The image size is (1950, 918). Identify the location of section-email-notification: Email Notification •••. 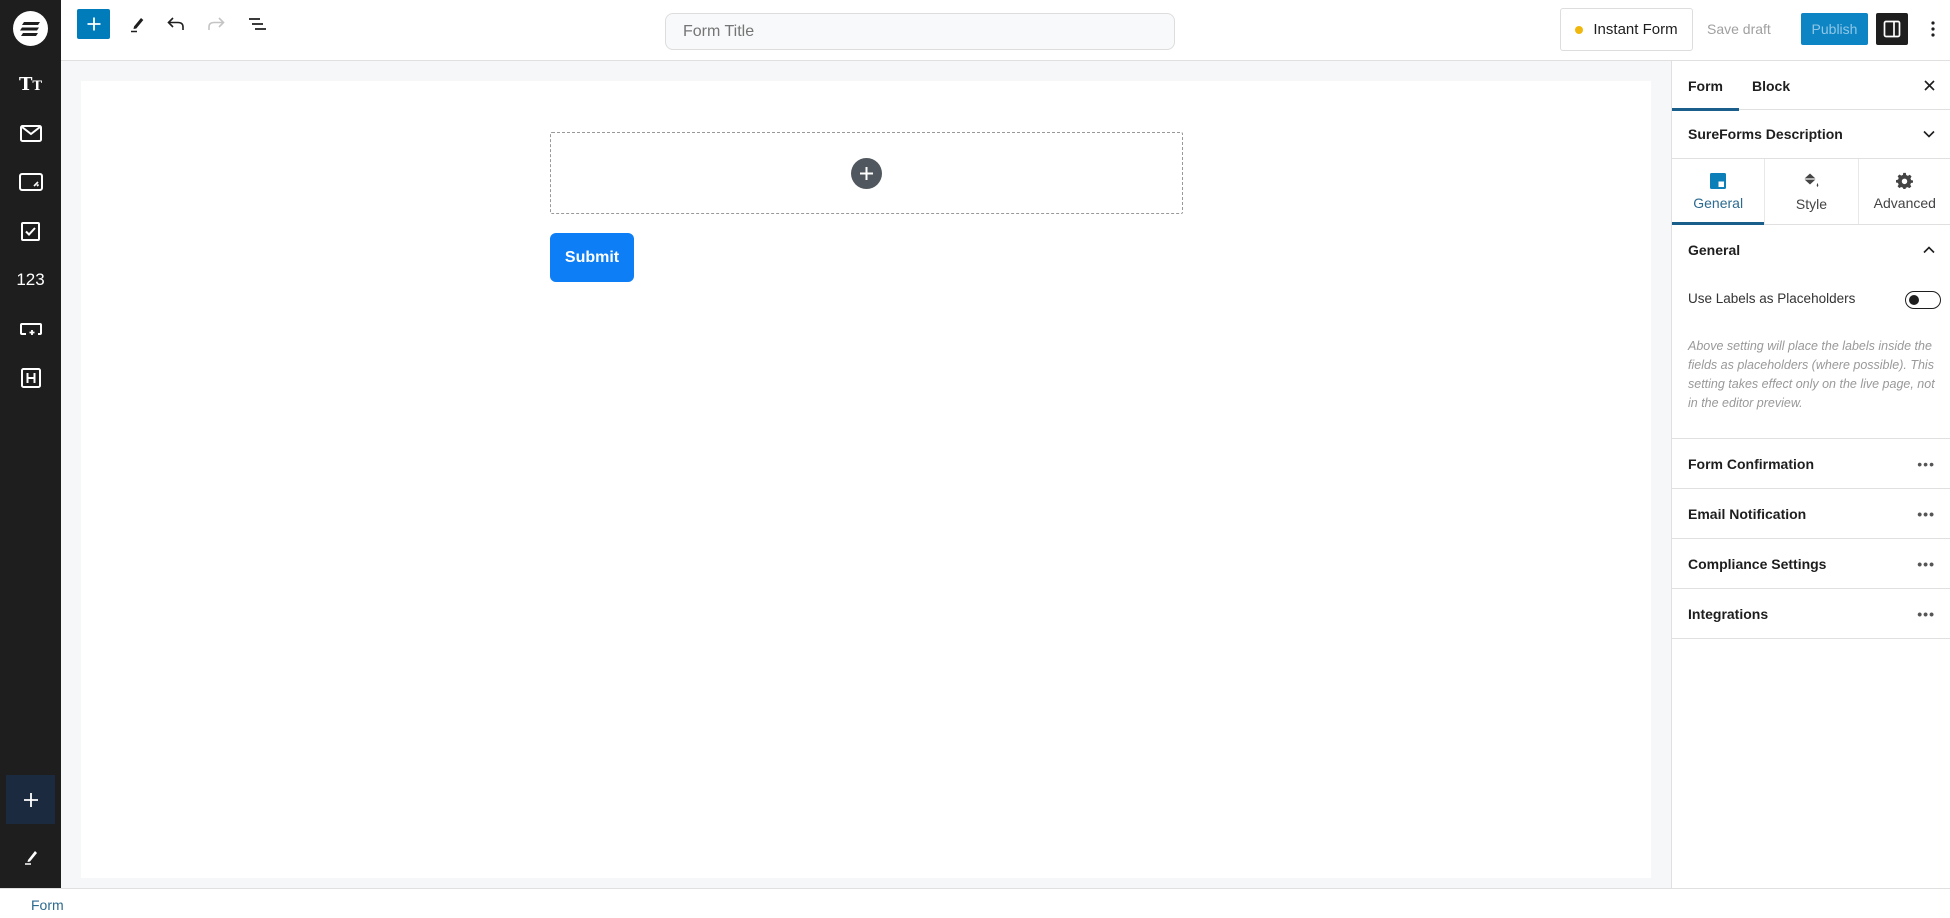
(1811, 514).